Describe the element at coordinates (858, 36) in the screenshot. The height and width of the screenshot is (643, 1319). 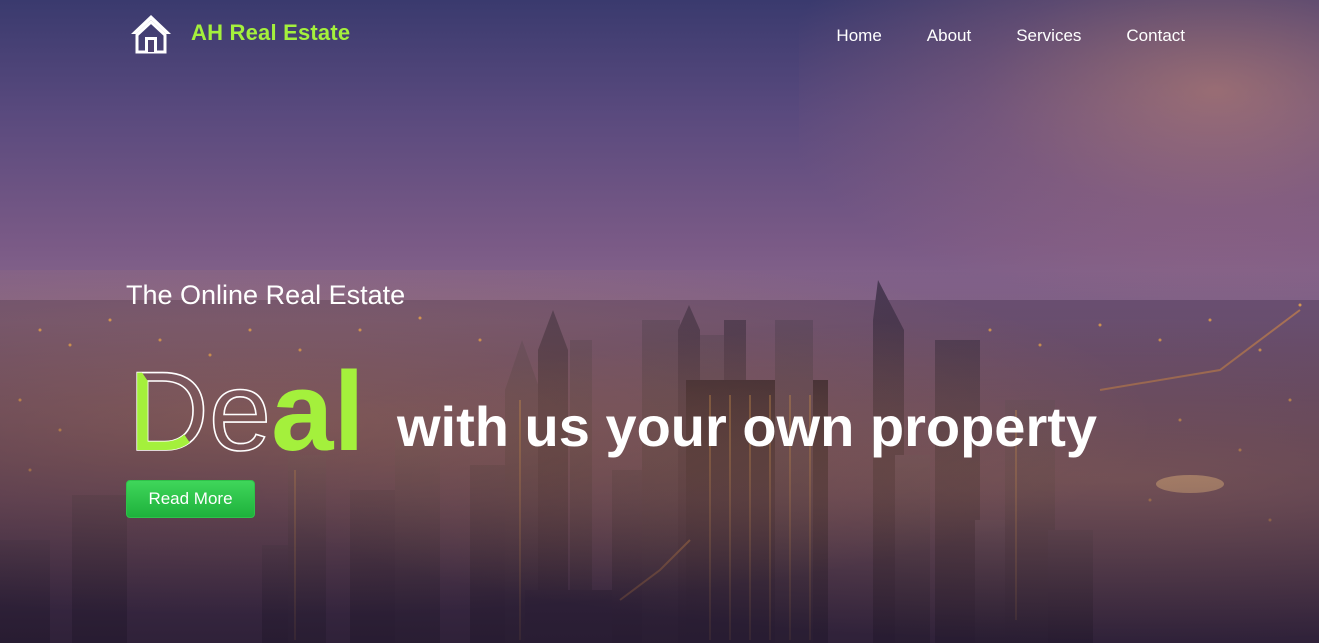
I see `nav-home: Home` at that location.